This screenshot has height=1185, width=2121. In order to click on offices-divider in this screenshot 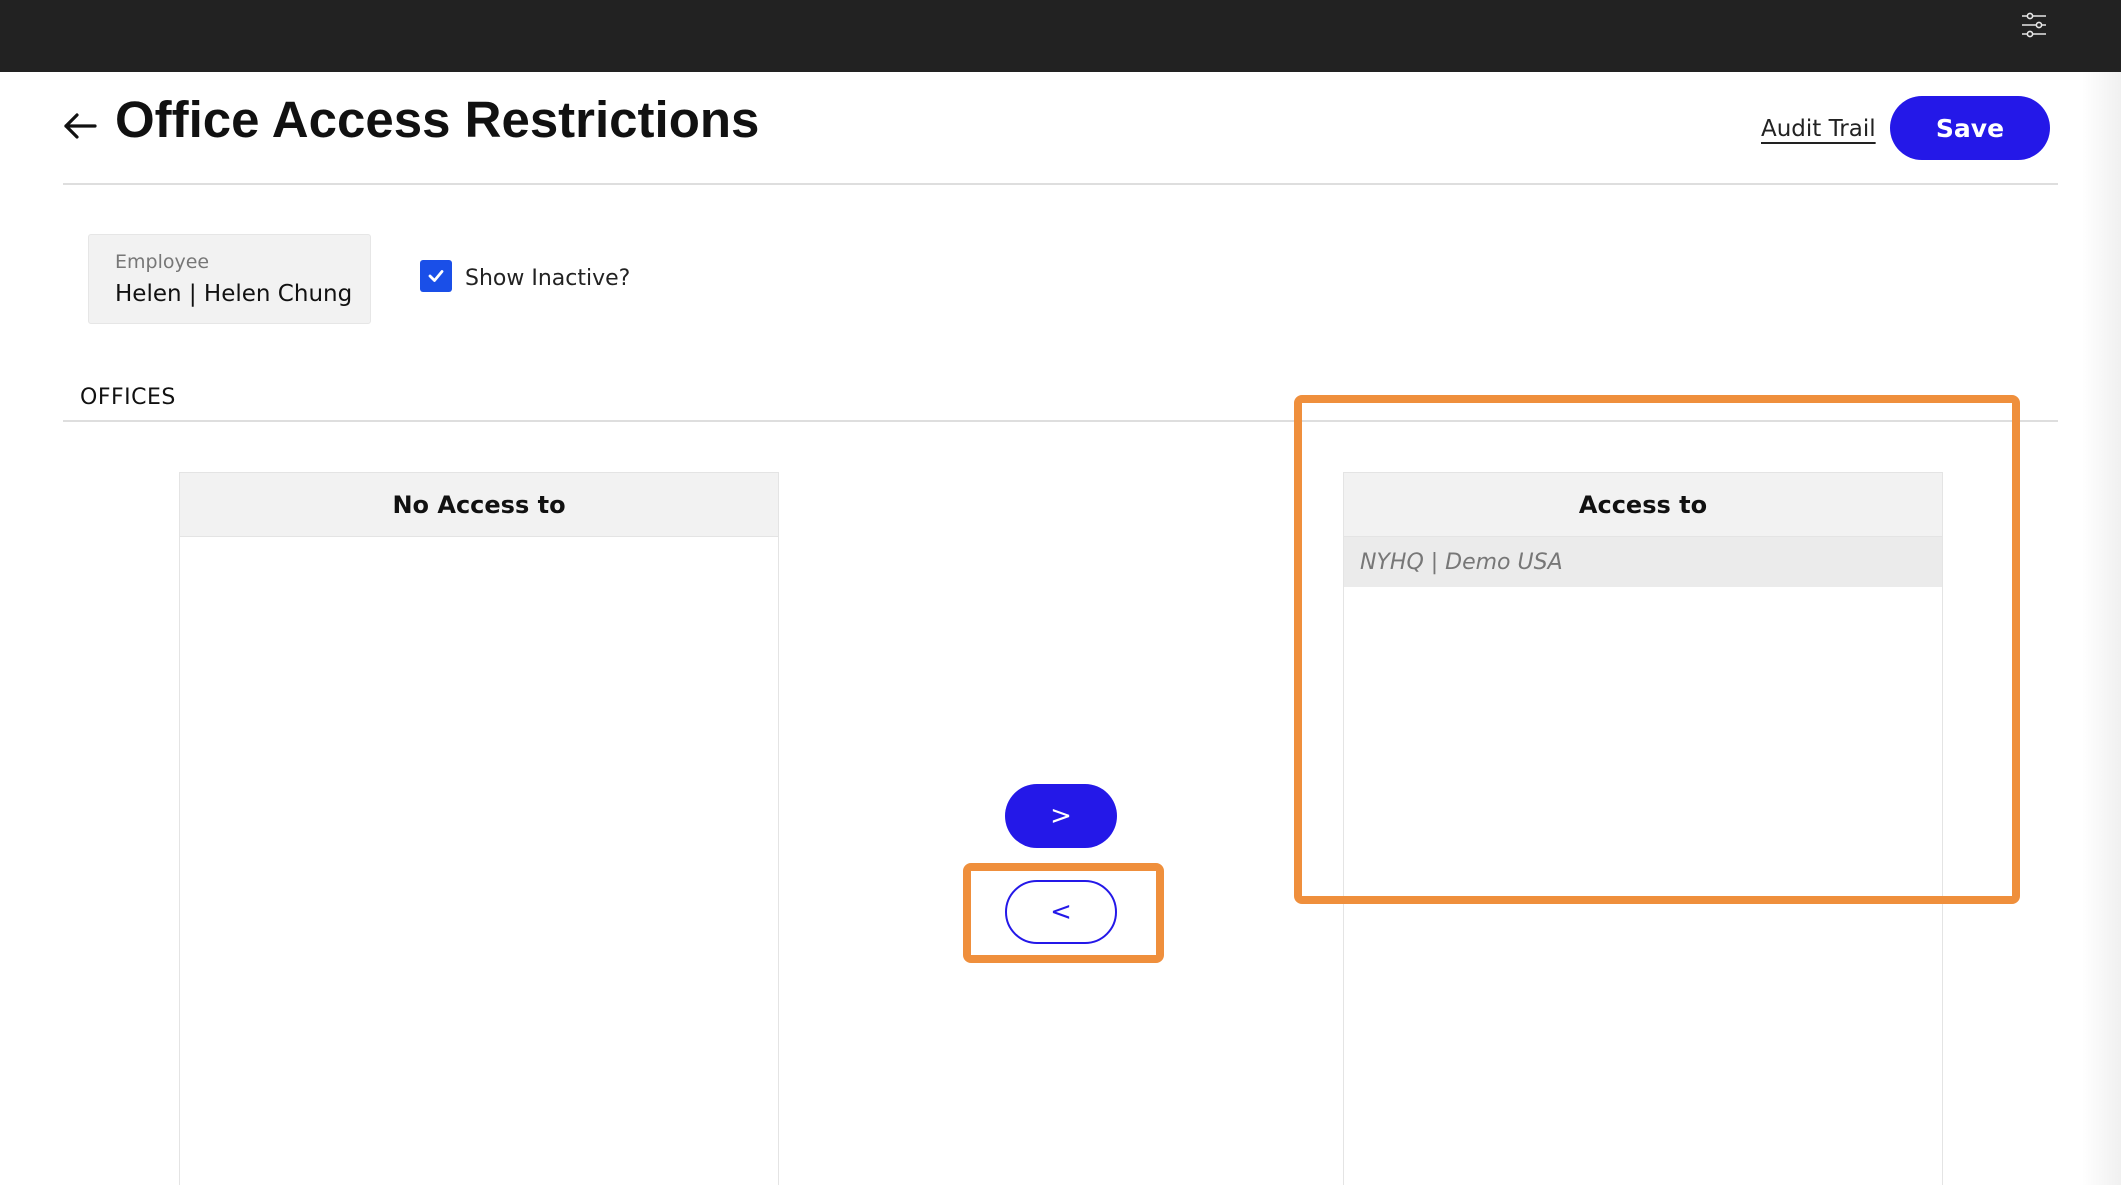, I will do `click(1060, 421)`.